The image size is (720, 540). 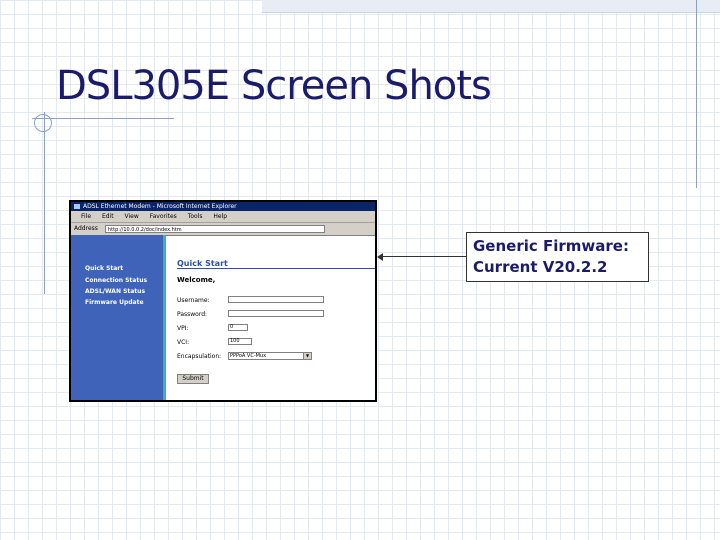 What do you see at coordinates (380, 257) in the screenshot?
I see `arrowhead-icon` at bounding box center [380, 257].